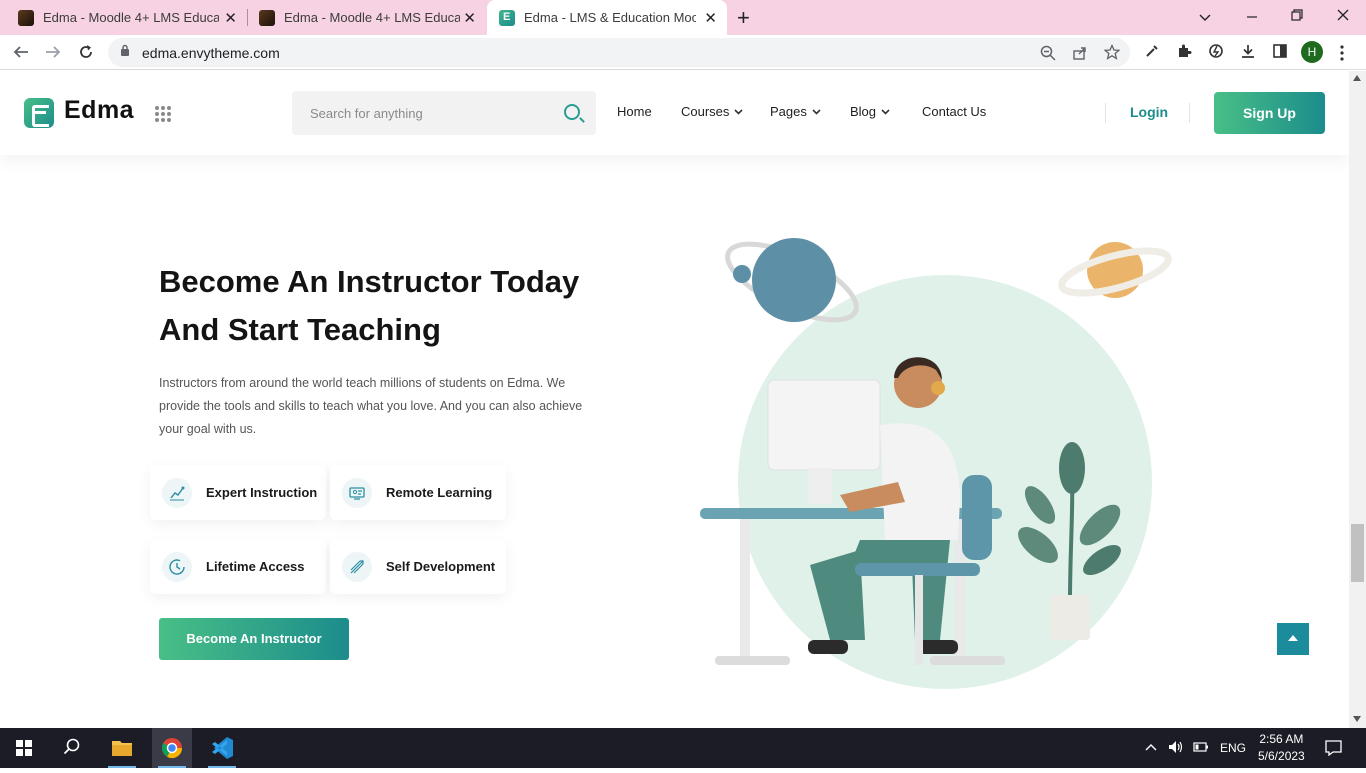 The image size is (1366, 773). What do you see at coordinates (683, 748) in the screenshot?
I see `windows-taskbar: ENG 2:56 AM 5/6/2023` at bounding box center [683, 748].